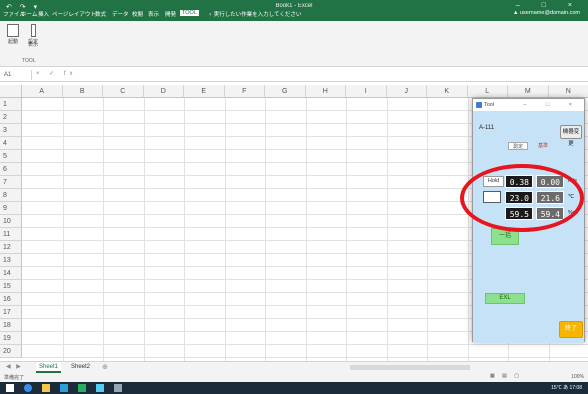  What do you see at coordinates (571, 136) in the screenshot?
I see `change-device-button: 機器変更` at bounding box center [571, 136].